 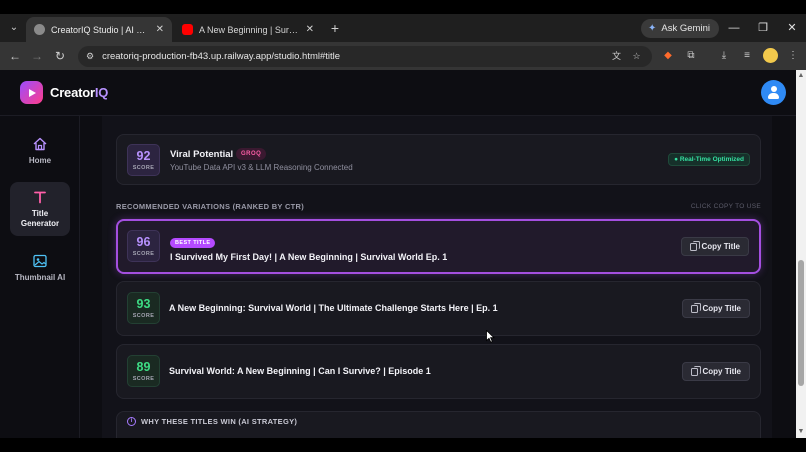 I want to click on sidebar-label-line2: Generator, so click(x=40, y=223).